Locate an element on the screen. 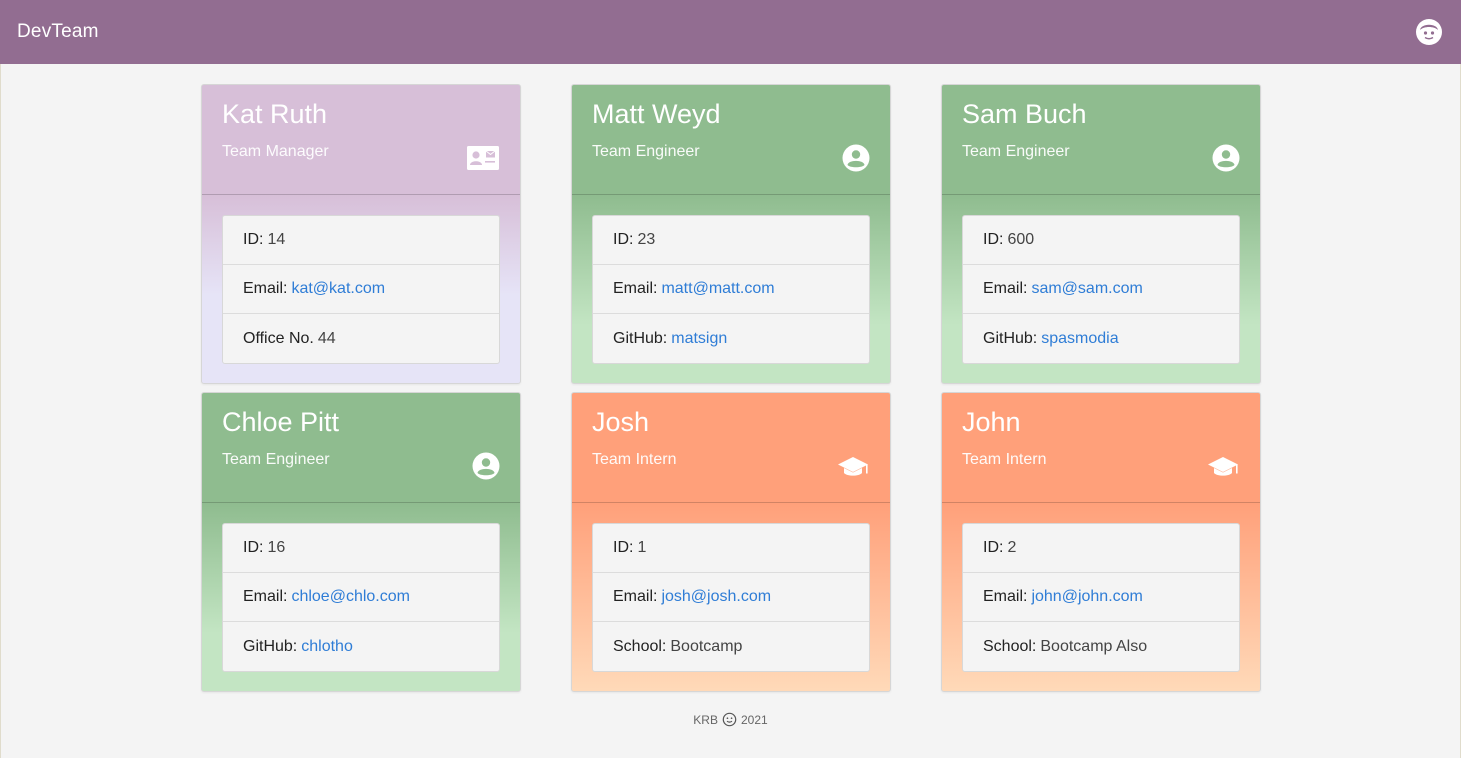 This screenshot has width=1461, height=758. card-header: Sam Buch Team Engineer is located at coordinates (1101, 140).